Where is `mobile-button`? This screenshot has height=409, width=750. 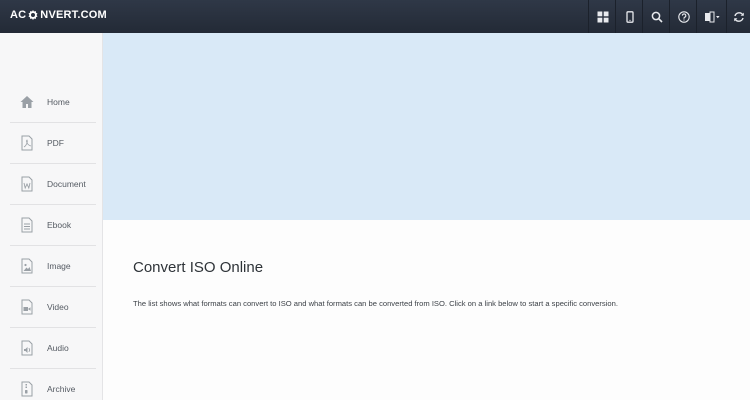
mobile-button is located at coordinates (629, 16).